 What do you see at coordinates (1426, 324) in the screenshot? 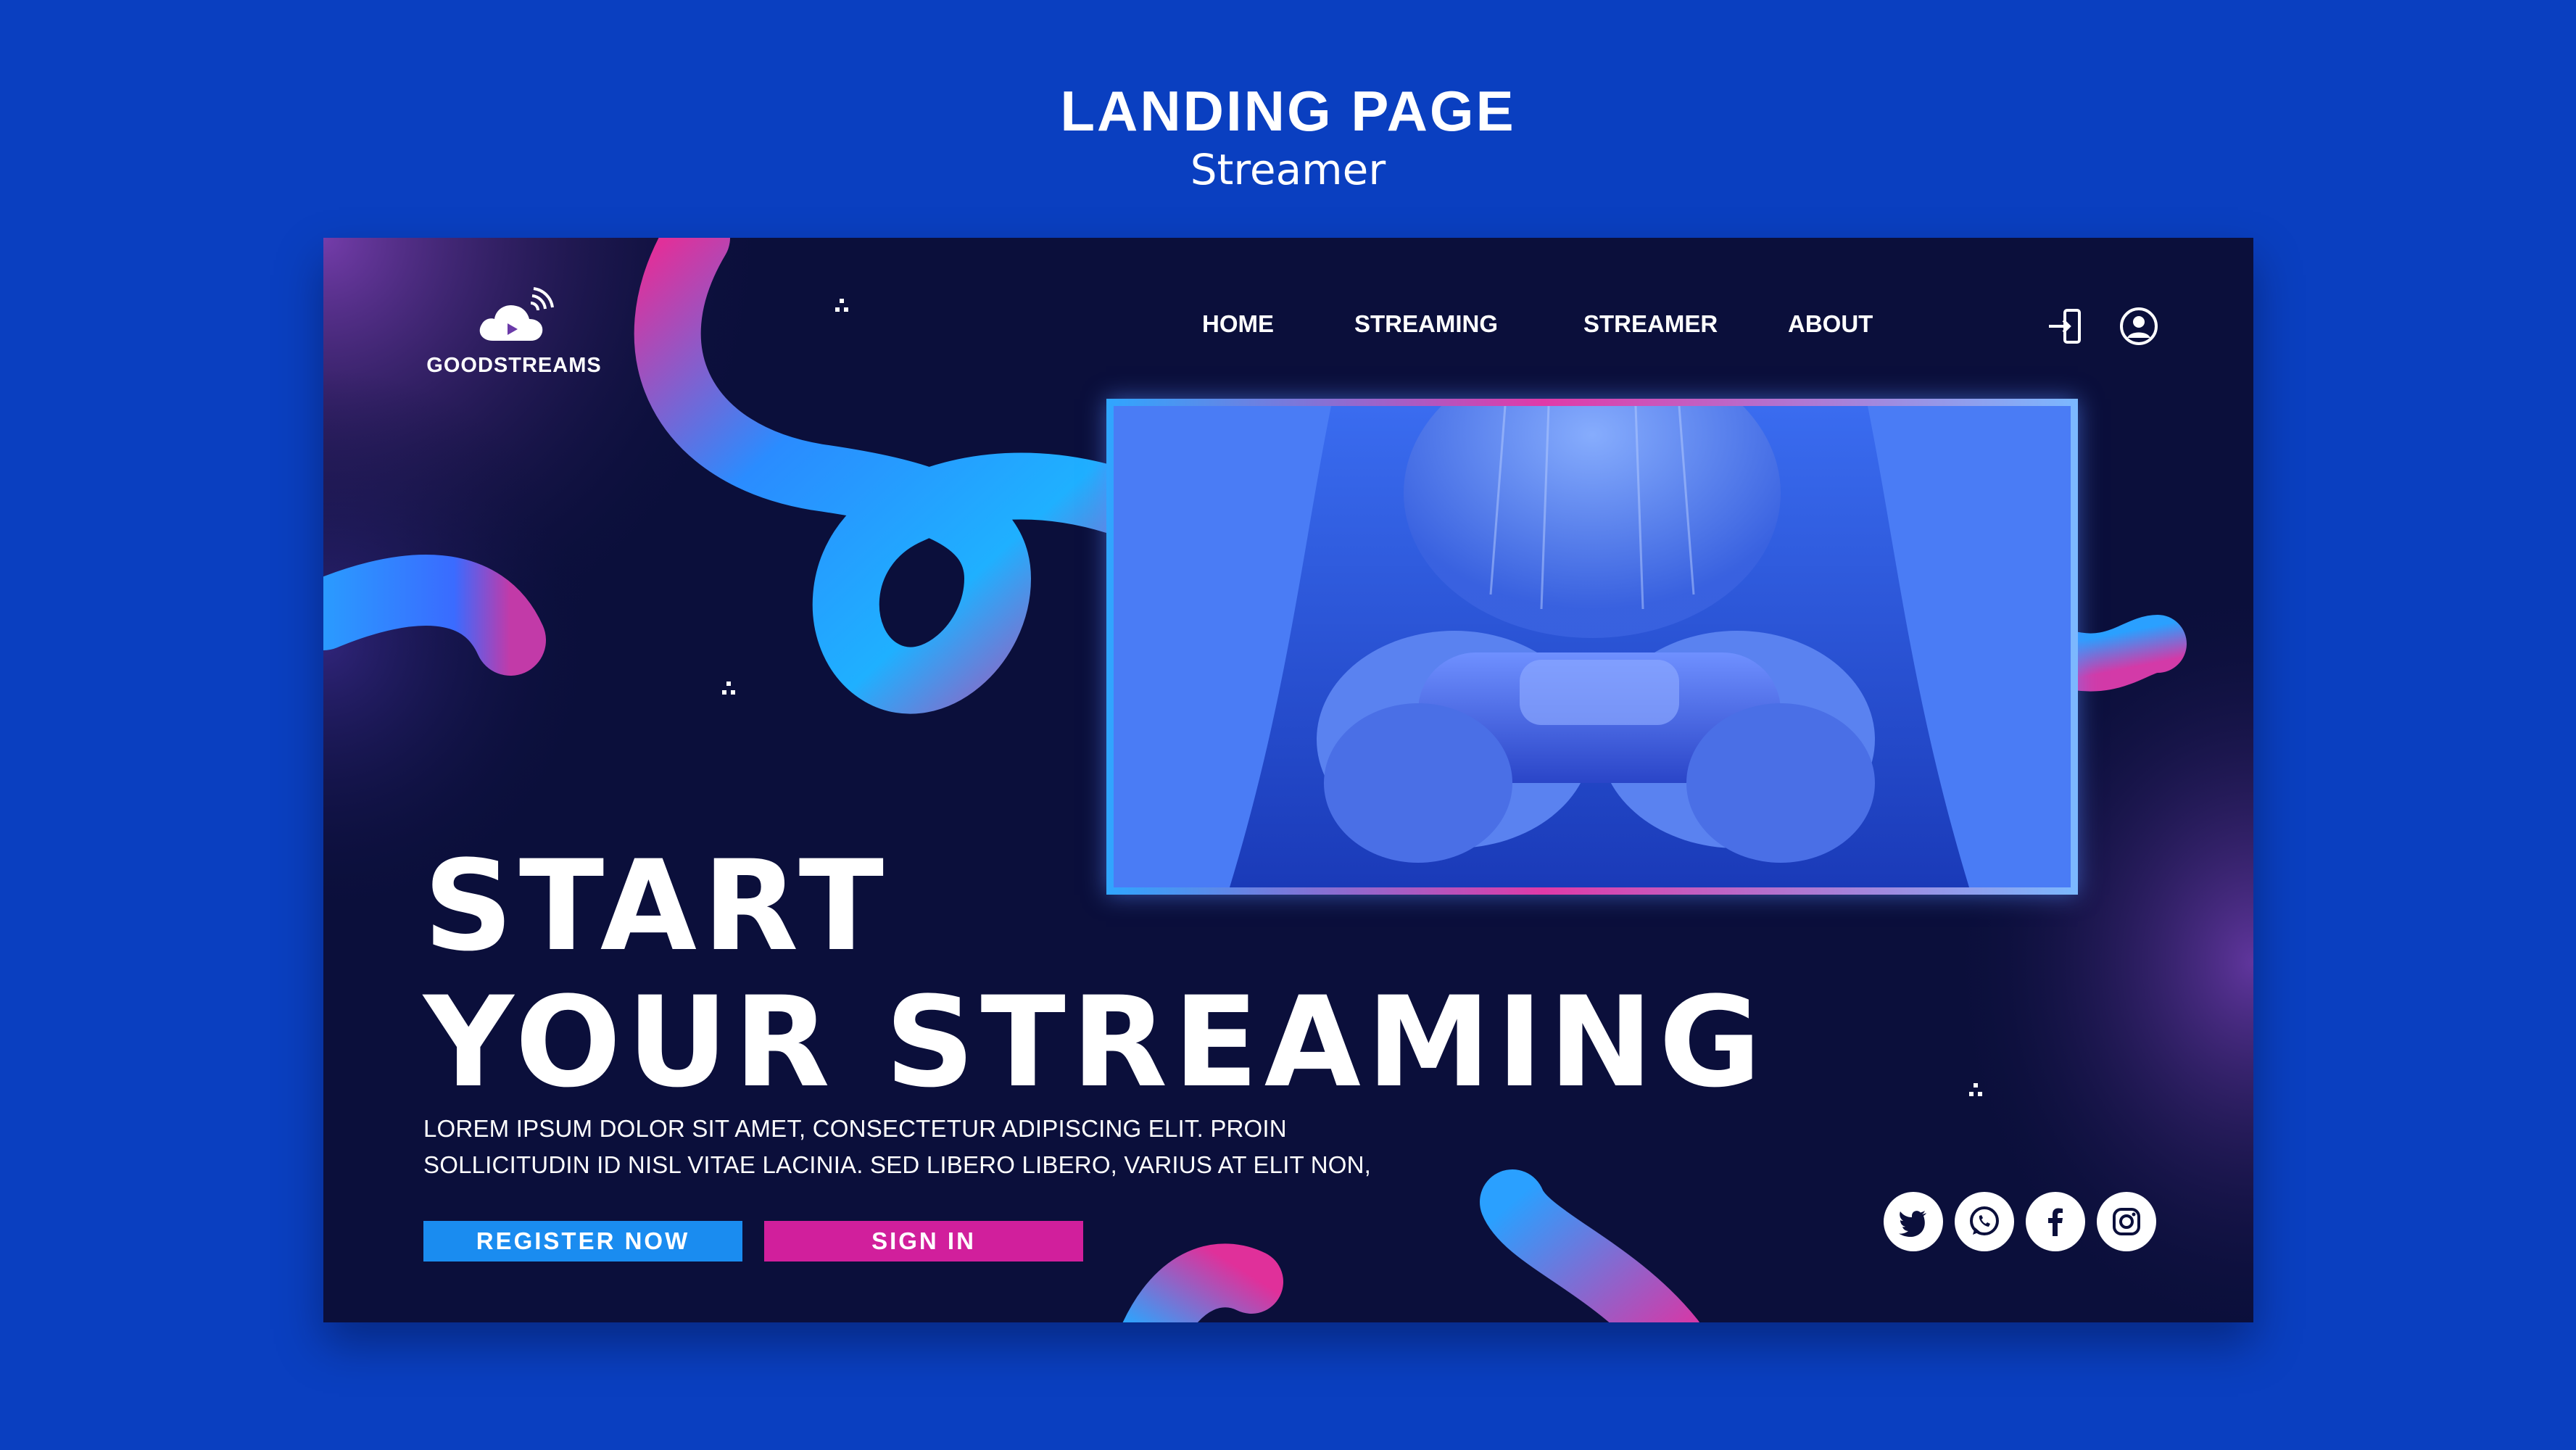
I see `nav-item-streaming: STREAMING` at bounding box center [1426, 324].